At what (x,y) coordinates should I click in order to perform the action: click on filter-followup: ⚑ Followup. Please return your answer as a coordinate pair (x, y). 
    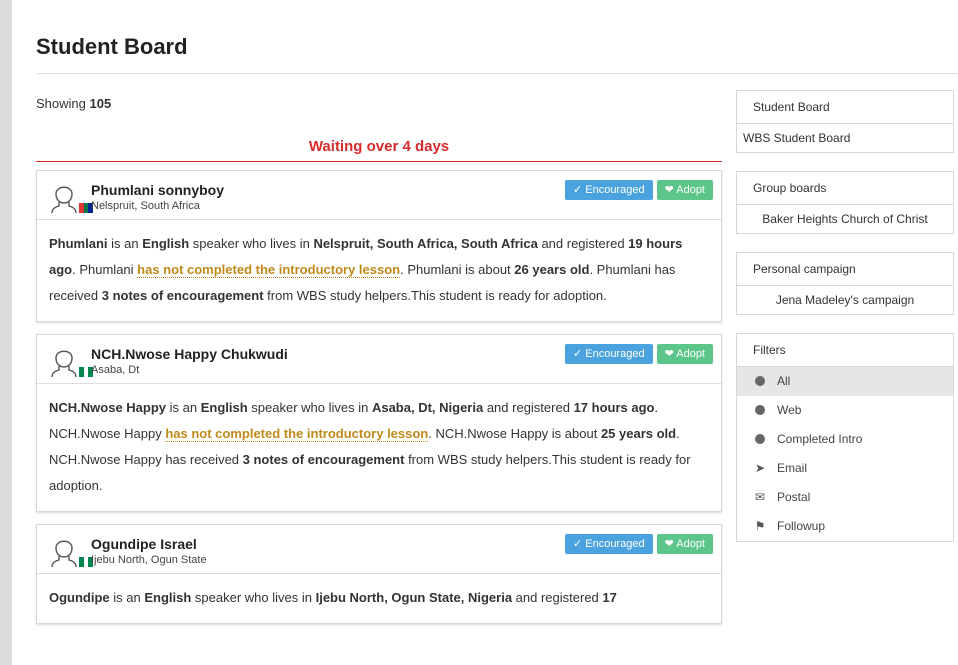
    Looking at the image, I should click on (845, 526).